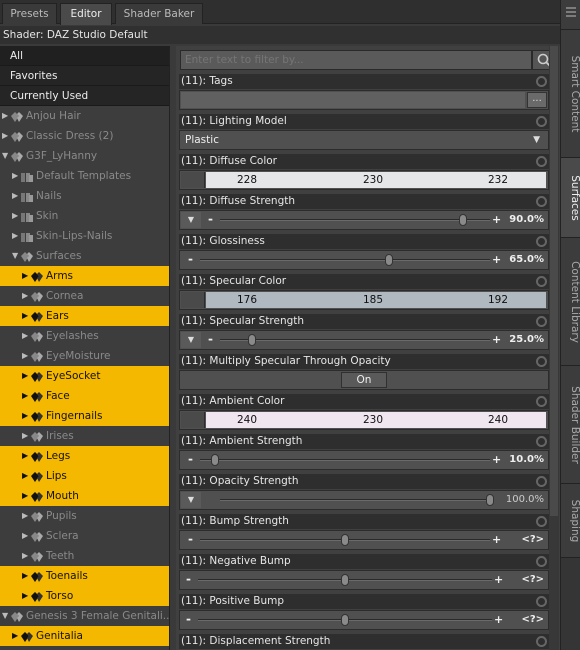 This screenshot has width=580, height=650. Describe the element at coordinates (84, 76) in the screenshot. I see `filter-favorites: Favorites` at that location.